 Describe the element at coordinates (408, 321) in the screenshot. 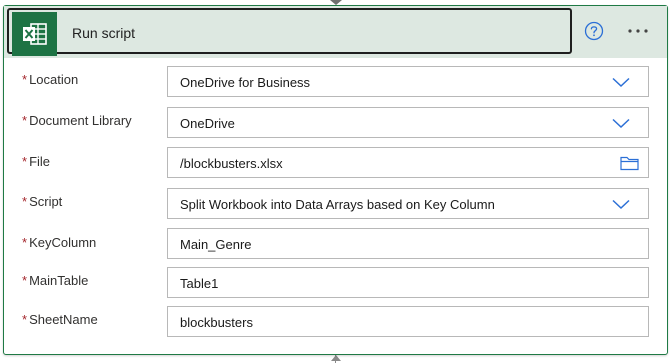

I see `sheetname-input: blockbusters` at that location.